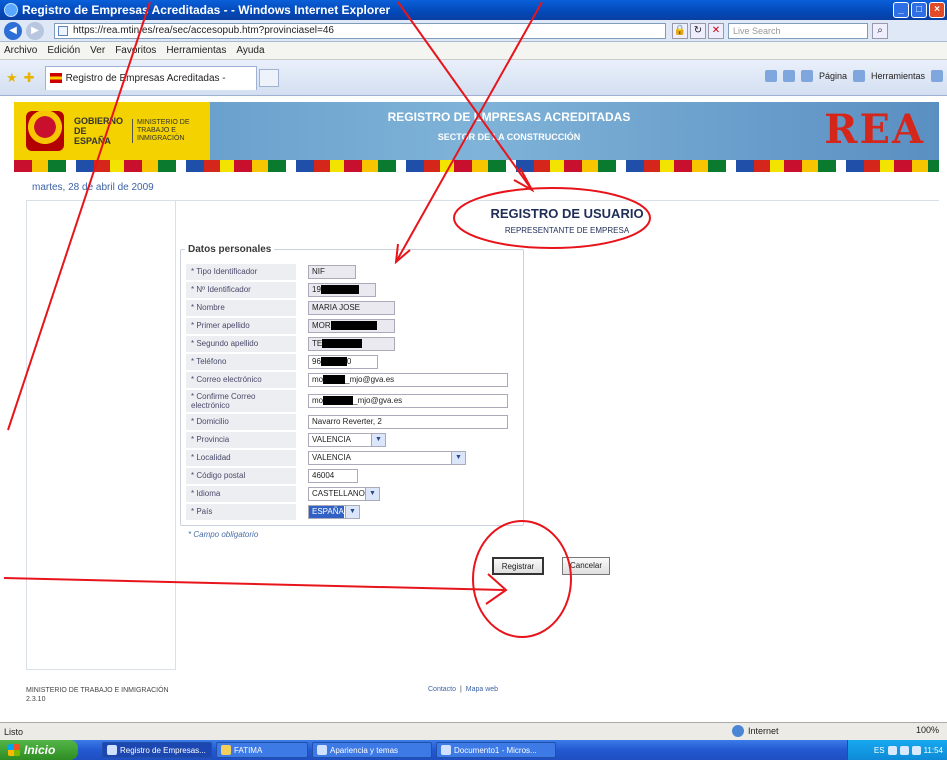 The width and height of the screenshot is (947, 760). I want to click on footer-links: Contacto | Mapa web, so click(463, 689).